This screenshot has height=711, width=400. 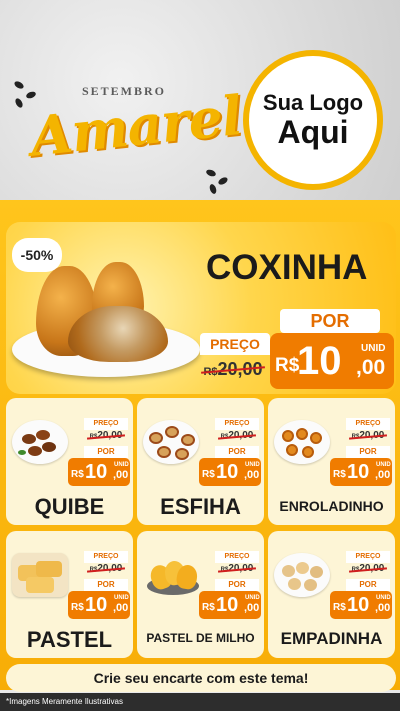 What do you see at coordinates (40, 575) in the screenshot?
I see `pastel-image` at bounding box center [40, 575].